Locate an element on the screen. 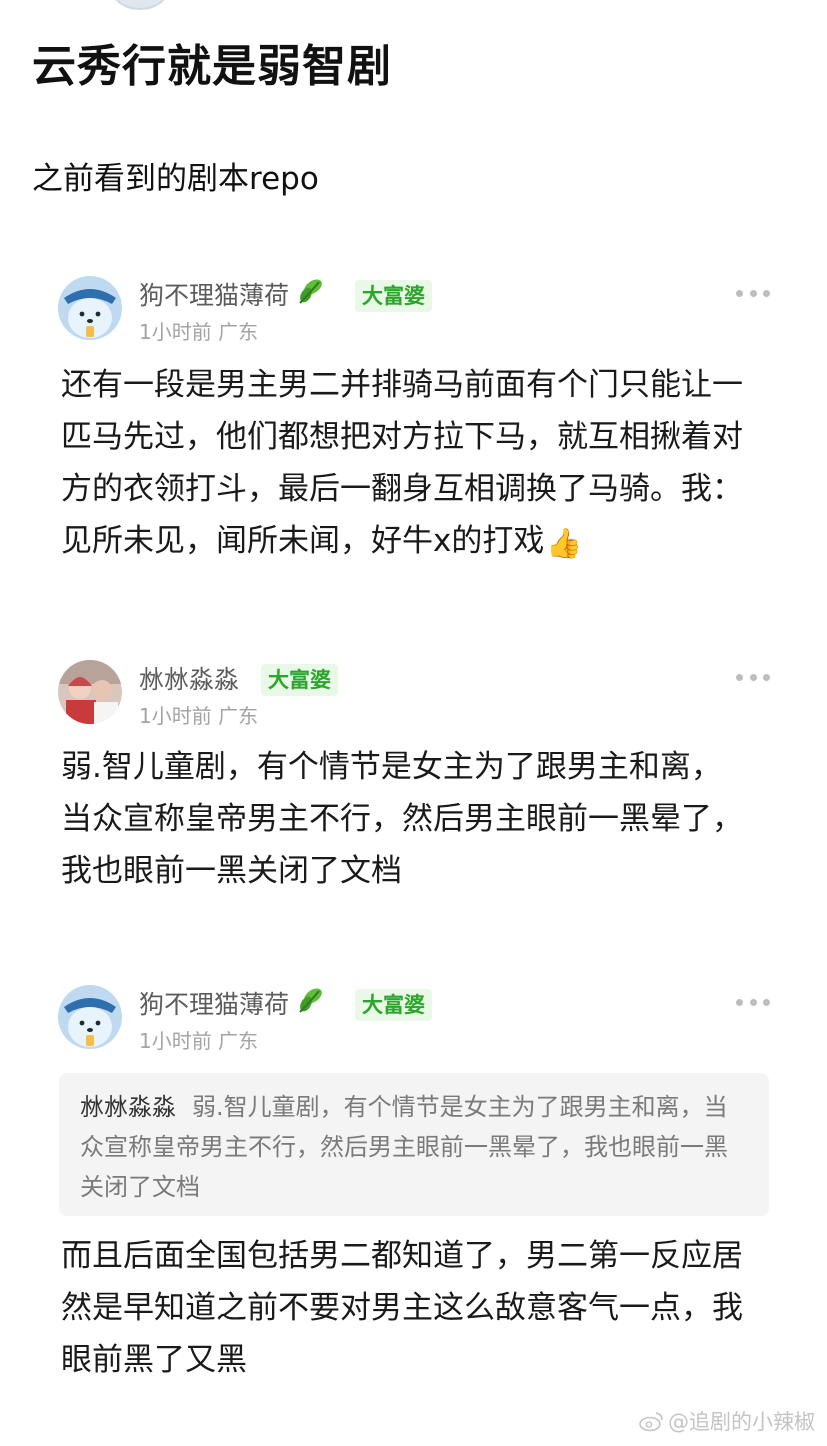 Image resolution: width=827 pixels, height=1446 pixels. username-text: 沝沝淼淼 is located at coordinates (189, 678).